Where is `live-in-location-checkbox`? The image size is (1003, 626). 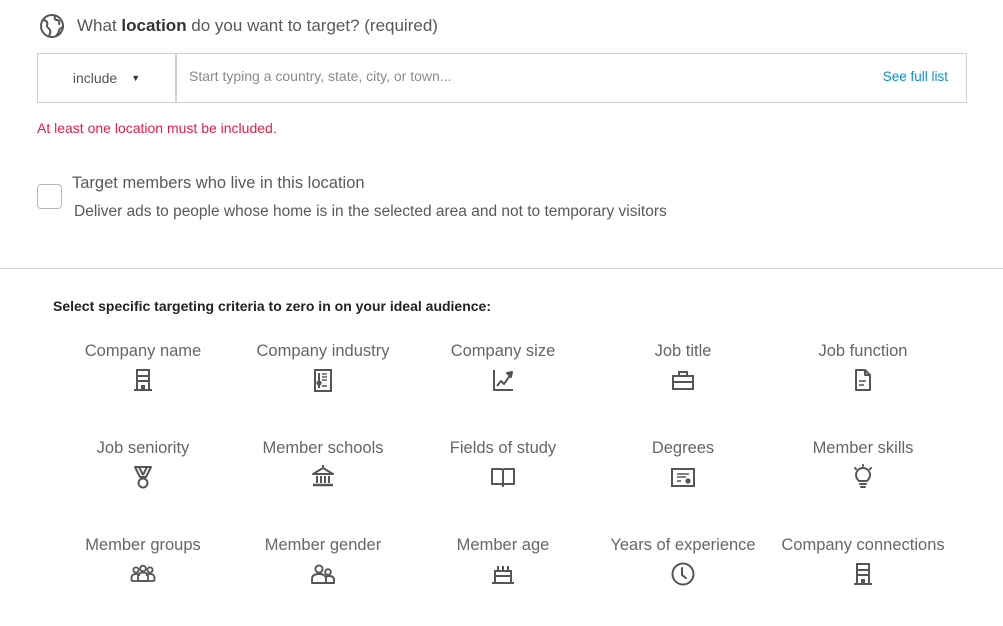 live-in-location-checkbox is located at coordinates (49, 196).